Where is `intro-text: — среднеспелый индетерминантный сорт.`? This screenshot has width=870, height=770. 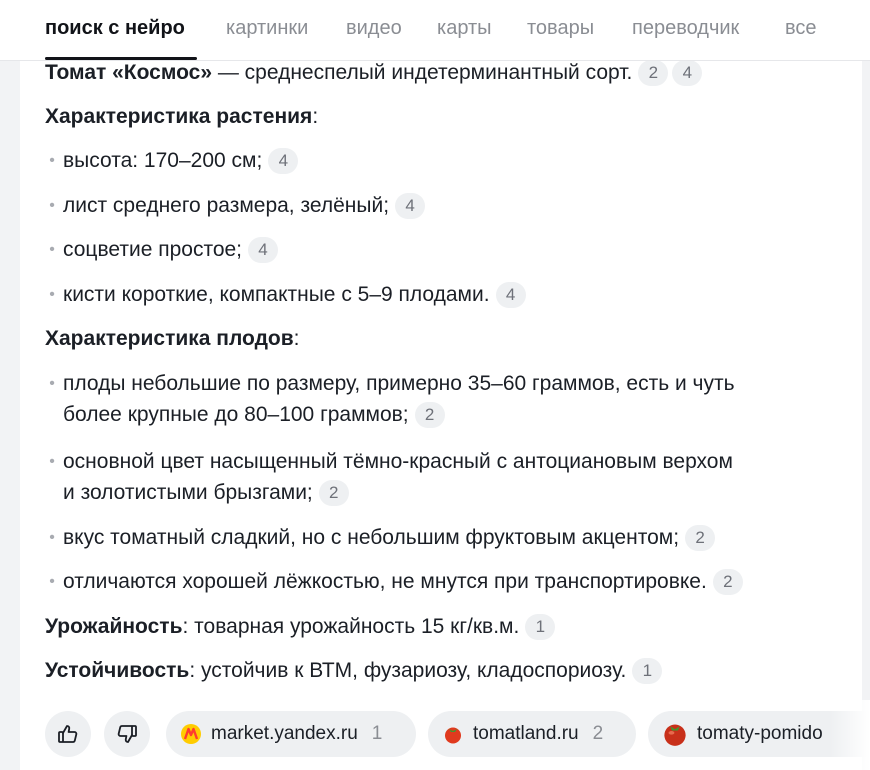 intro-text: — среднеспелый индетерминантный сорт. is located at coordinates (422, 72).